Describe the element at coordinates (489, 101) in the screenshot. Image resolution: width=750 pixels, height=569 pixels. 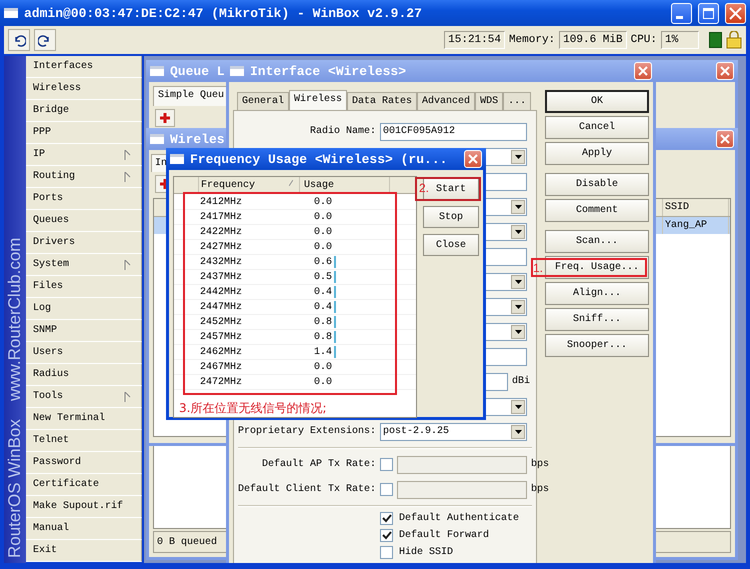
I see `tab: WDS` at that location.